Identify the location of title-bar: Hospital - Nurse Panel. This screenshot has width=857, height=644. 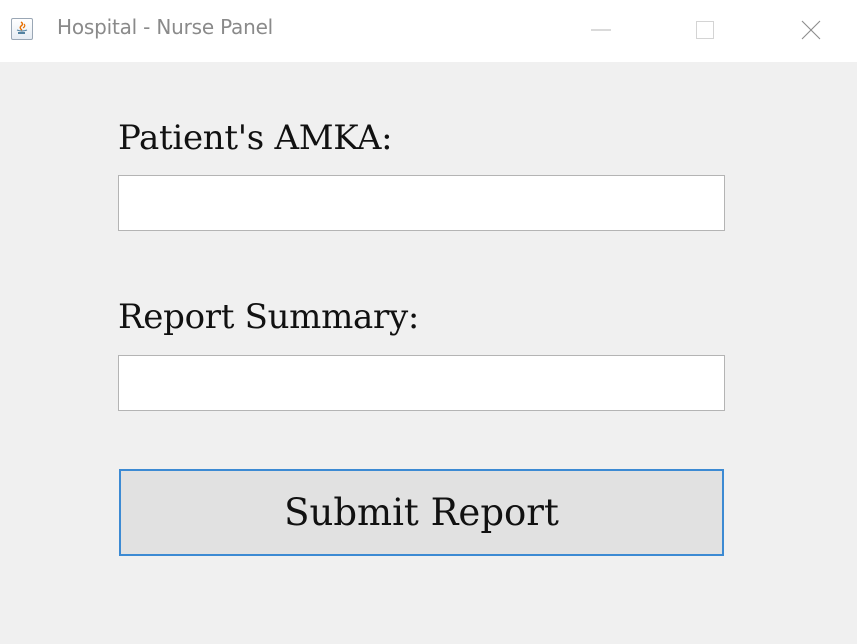
(428, 31).